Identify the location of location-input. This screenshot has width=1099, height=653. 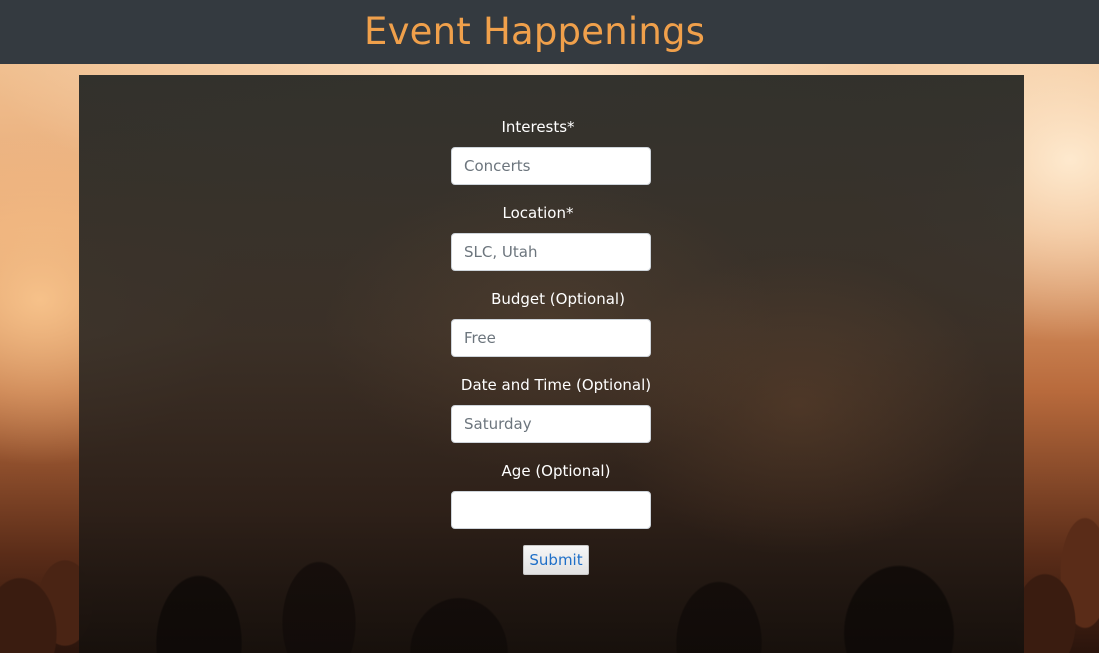
(551, 252).